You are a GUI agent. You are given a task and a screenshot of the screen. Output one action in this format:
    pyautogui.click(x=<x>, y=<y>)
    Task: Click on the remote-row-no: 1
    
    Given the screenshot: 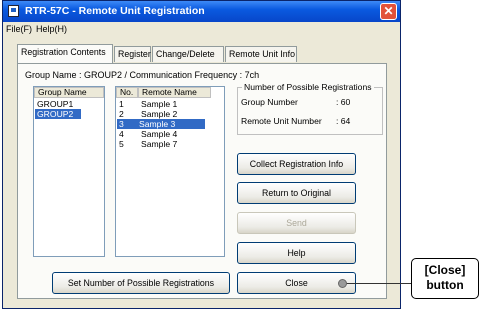 What is the action you would take?
    pyautogui.click(x=127, y=104)
    